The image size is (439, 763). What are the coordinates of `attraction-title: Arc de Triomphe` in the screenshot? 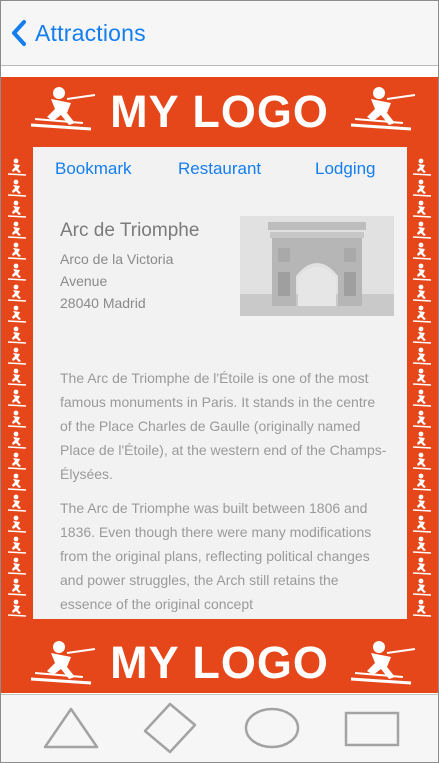 It's located at (130, 230).